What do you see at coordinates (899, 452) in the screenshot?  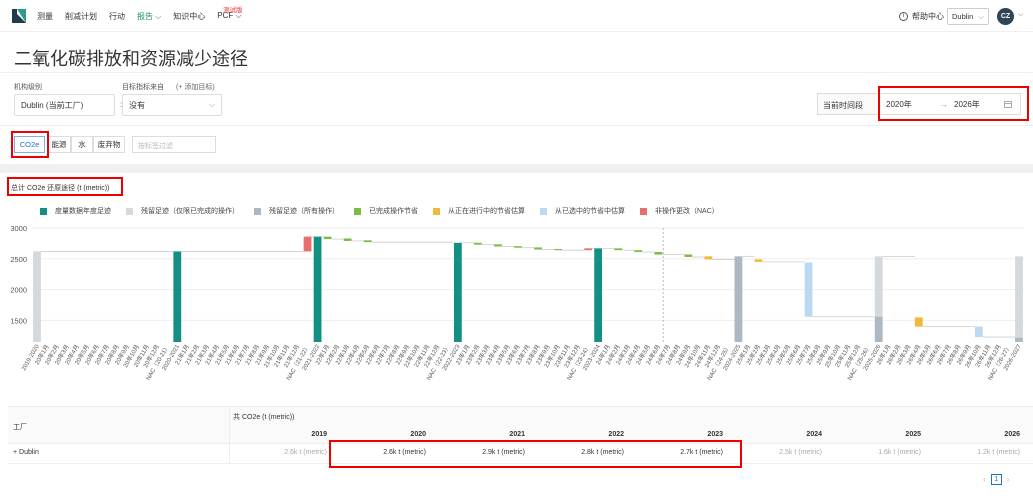 I see `table-cell: 1.6k t (metric)` at bounding box center [899, 452].